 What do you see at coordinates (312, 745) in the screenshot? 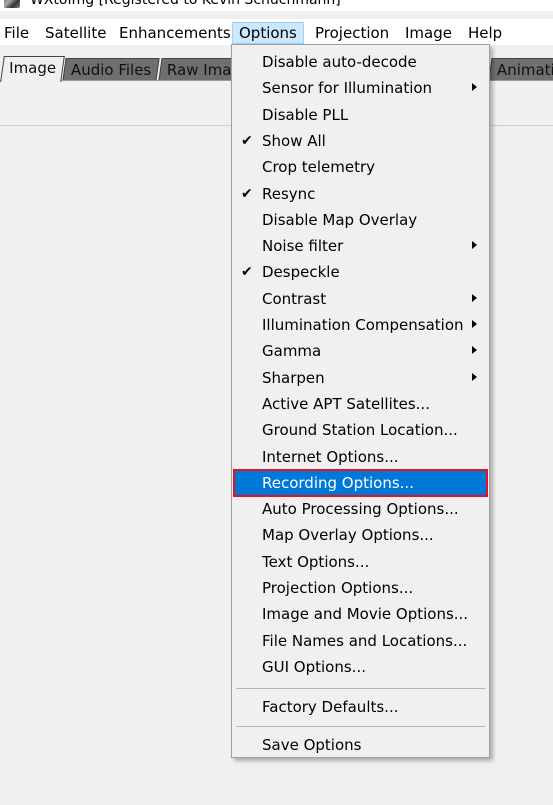
I see `menu-item-label: Save Options` at bounding box center [312, 745].